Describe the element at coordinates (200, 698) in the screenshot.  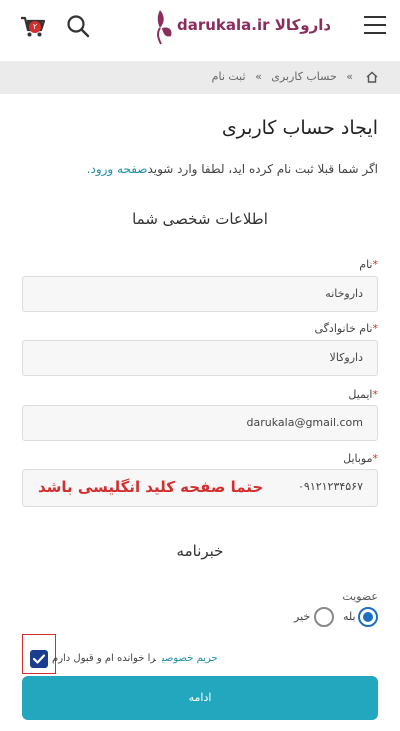
I see `continue-button: ادامه` at that location.